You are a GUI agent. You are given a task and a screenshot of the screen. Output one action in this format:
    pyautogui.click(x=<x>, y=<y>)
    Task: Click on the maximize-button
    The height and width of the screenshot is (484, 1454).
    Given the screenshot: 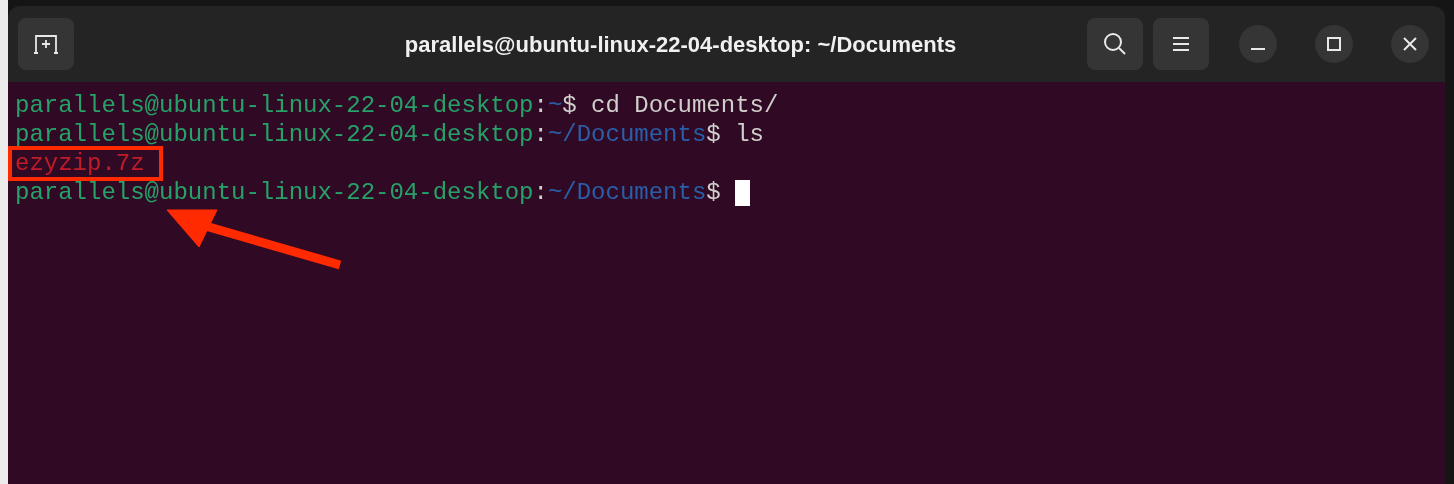 What is the action you would take?
    pyautogui.click(x=1334, y=44)
    